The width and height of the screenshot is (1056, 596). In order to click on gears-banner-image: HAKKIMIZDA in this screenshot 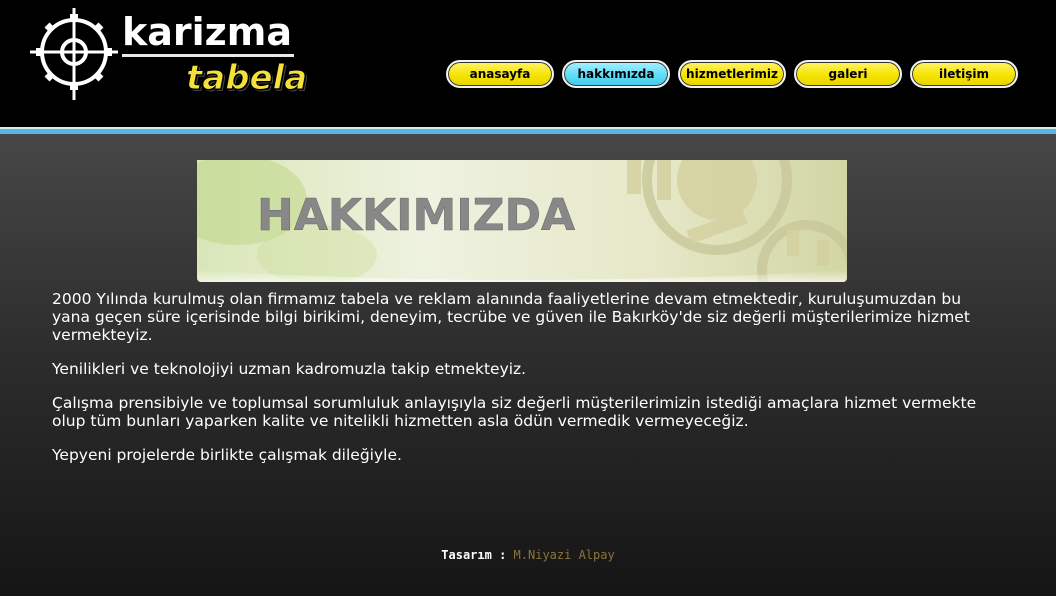, I will do `click(522, 221)`.